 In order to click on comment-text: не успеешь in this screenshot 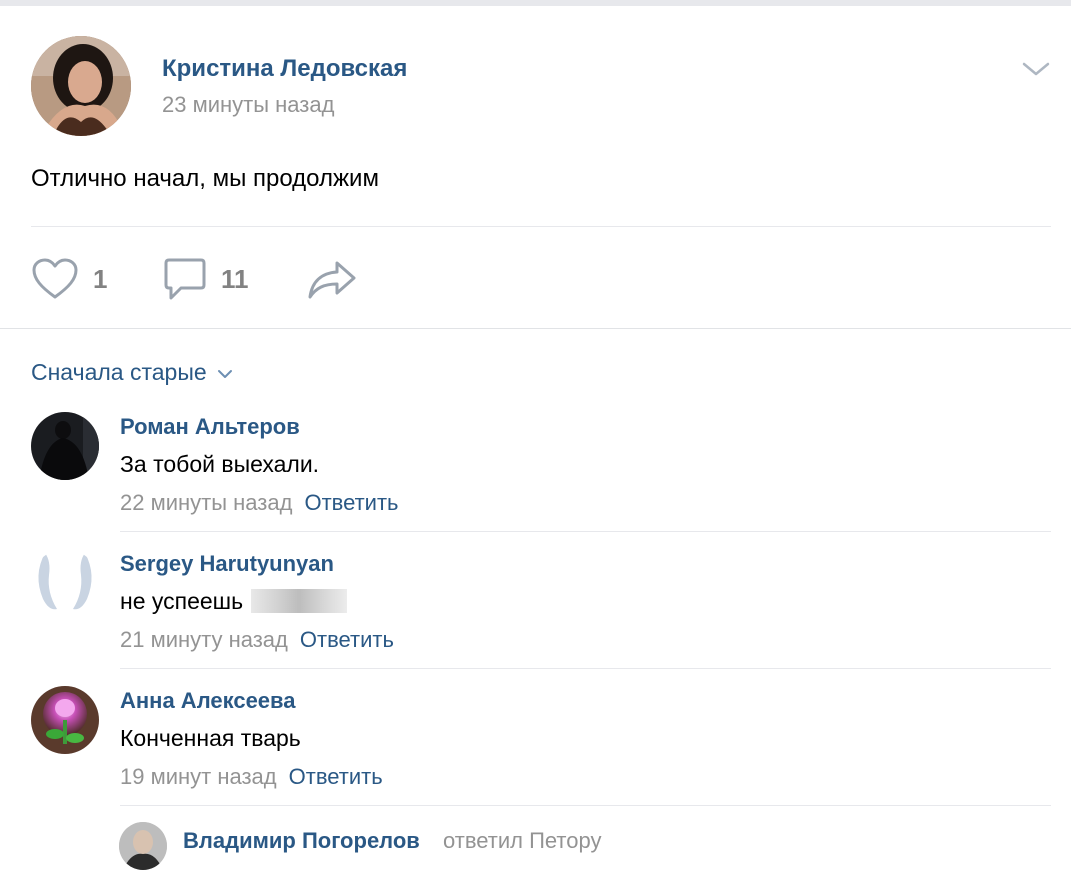, I will do `click(234, 601)`.